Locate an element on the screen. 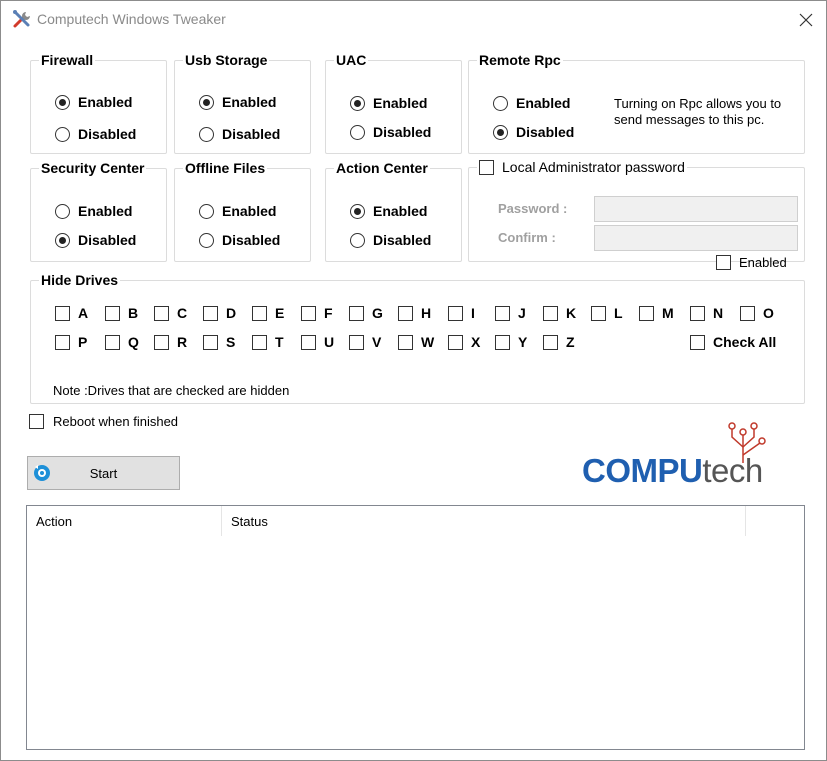  drive-checkbox: Q is located at coordinates (122, 342).